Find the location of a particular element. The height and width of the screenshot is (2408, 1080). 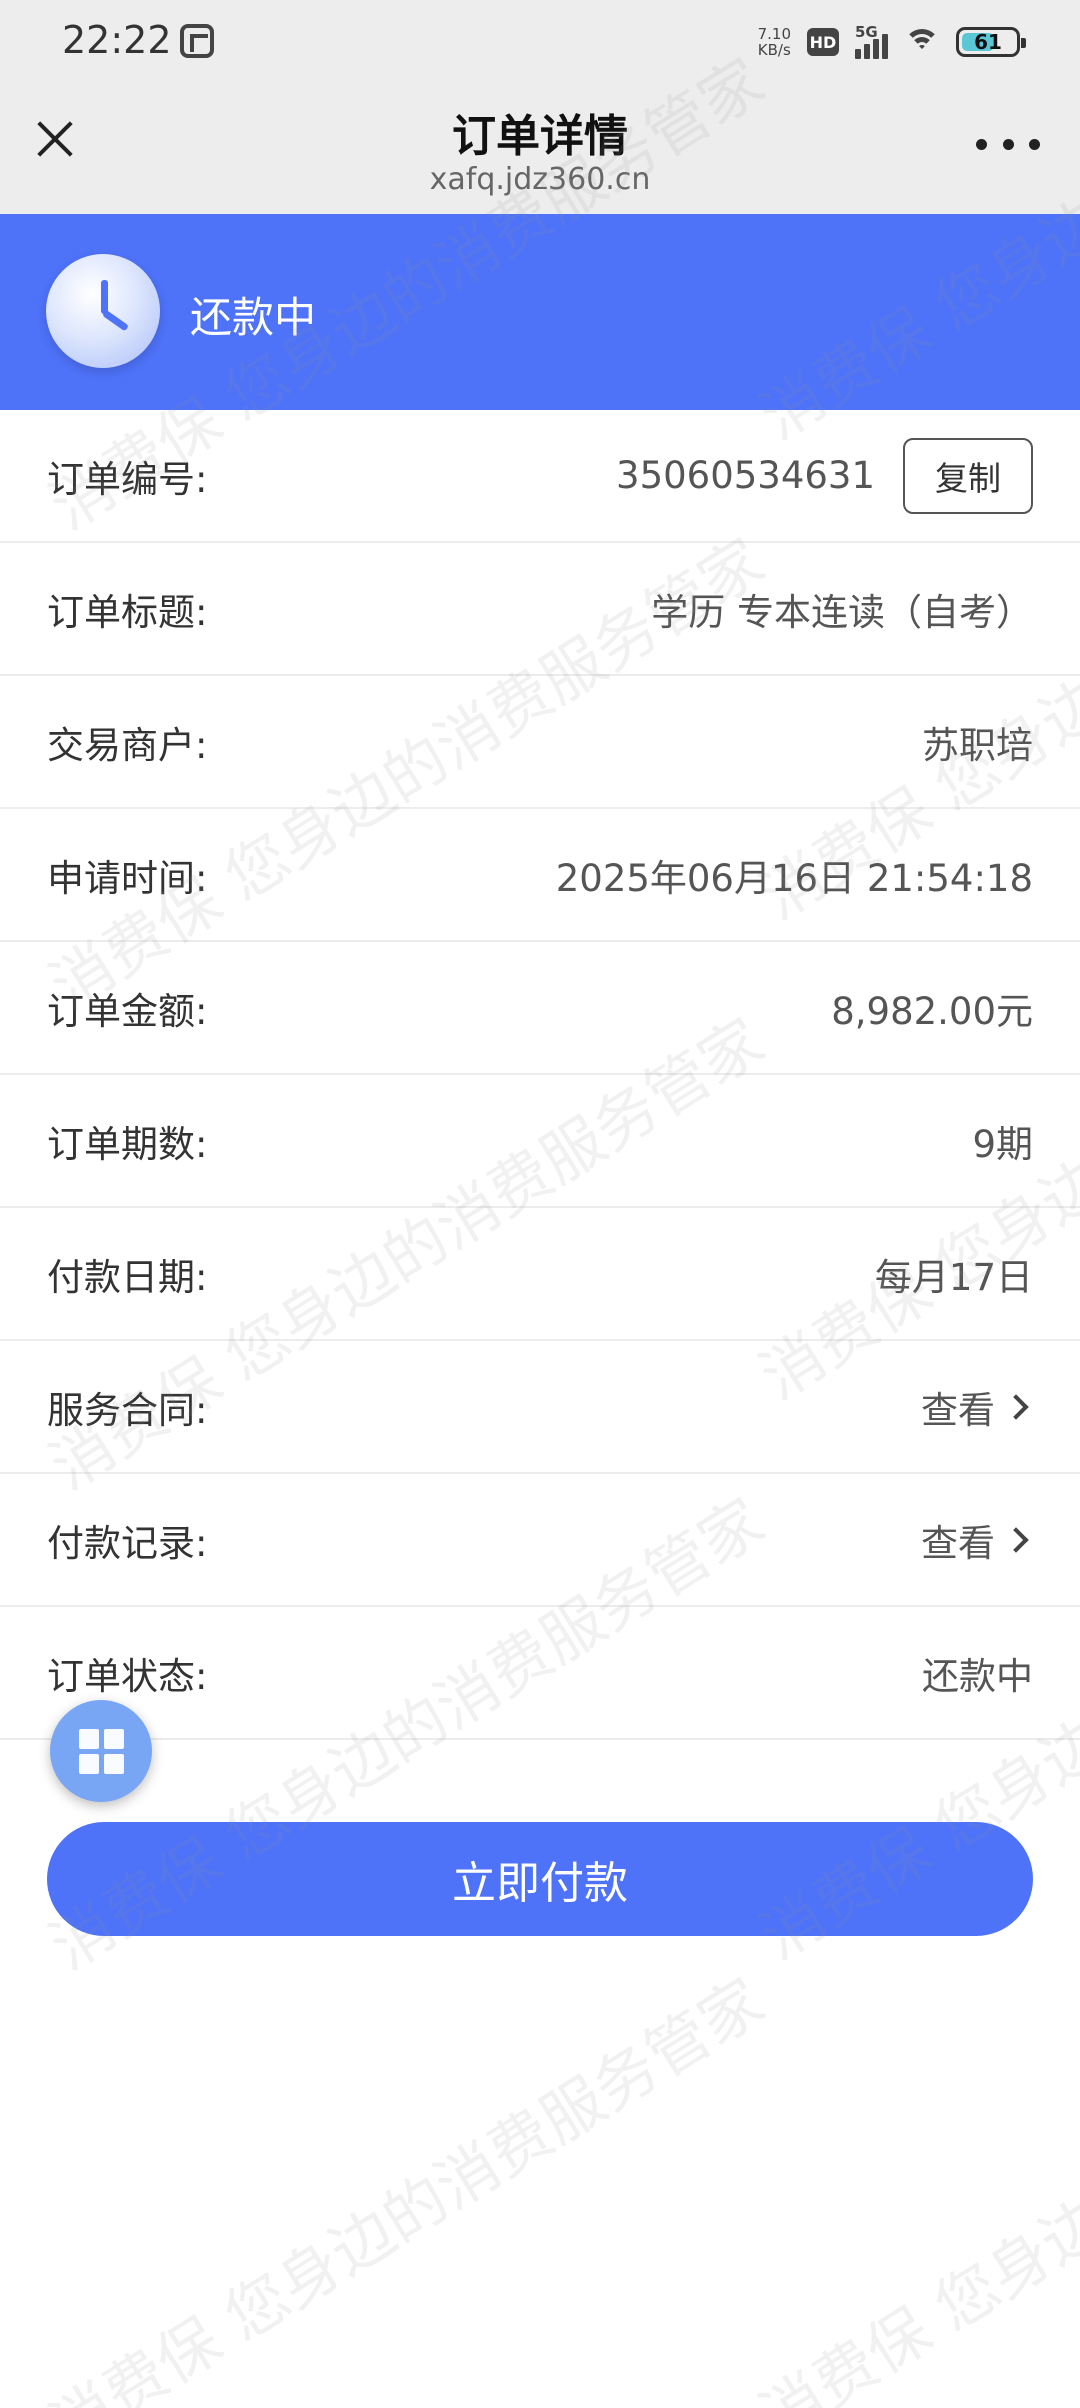

order-status-label: 订单状态: is located at coordinates (127, 1676).